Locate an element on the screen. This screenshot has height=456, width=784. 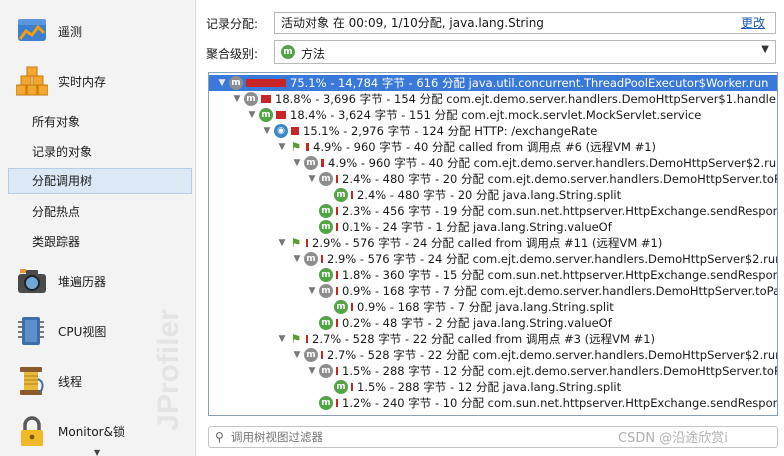
call-site-flag-icon: ⚑ is located at coordinates (296, 339).